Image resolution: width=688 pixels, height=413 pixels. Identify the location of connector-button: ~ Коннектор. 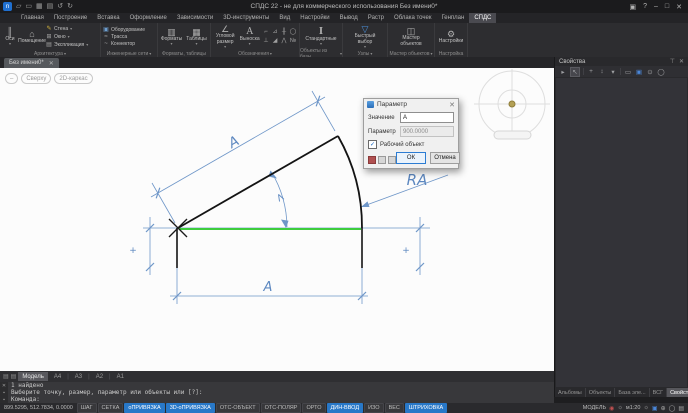
(124, 44).